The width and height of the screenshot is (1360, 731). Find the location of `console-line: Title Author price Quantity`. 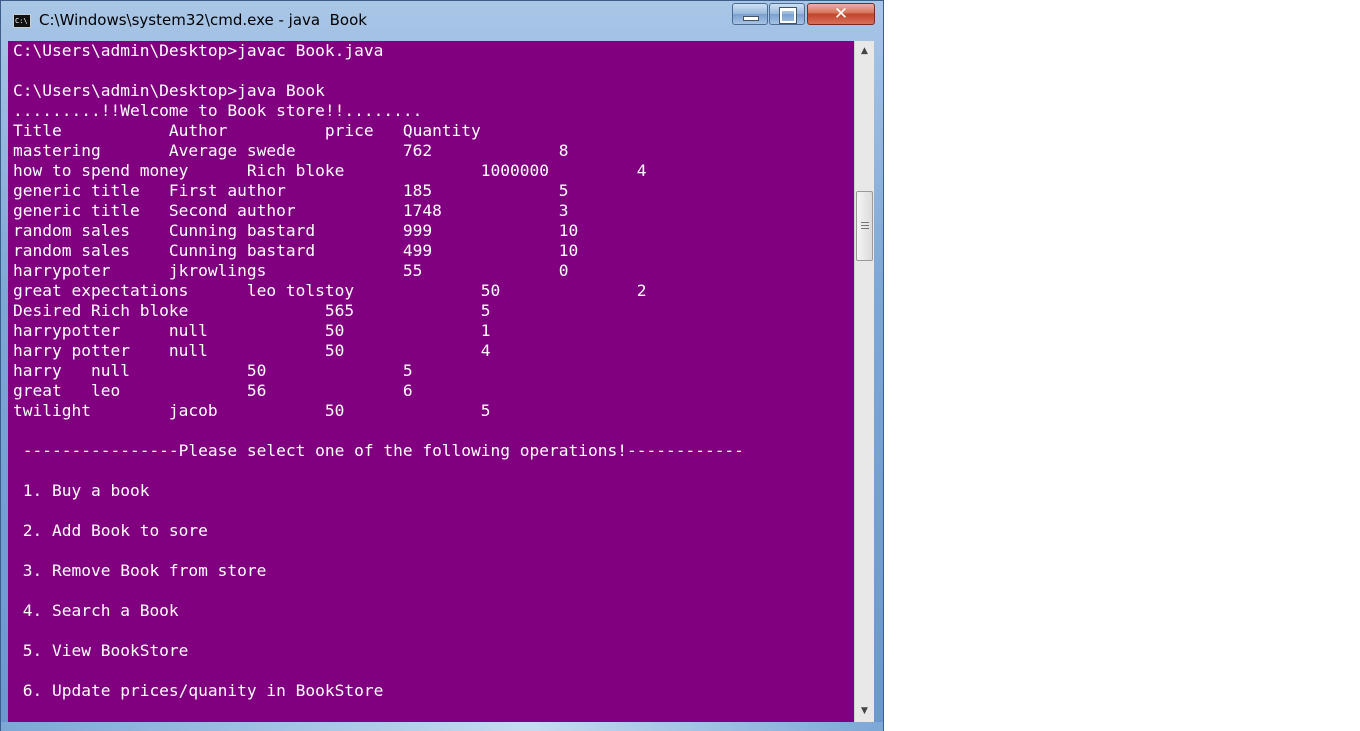

console-line: Title Author price Quantity is located at coordinates (247, 130).